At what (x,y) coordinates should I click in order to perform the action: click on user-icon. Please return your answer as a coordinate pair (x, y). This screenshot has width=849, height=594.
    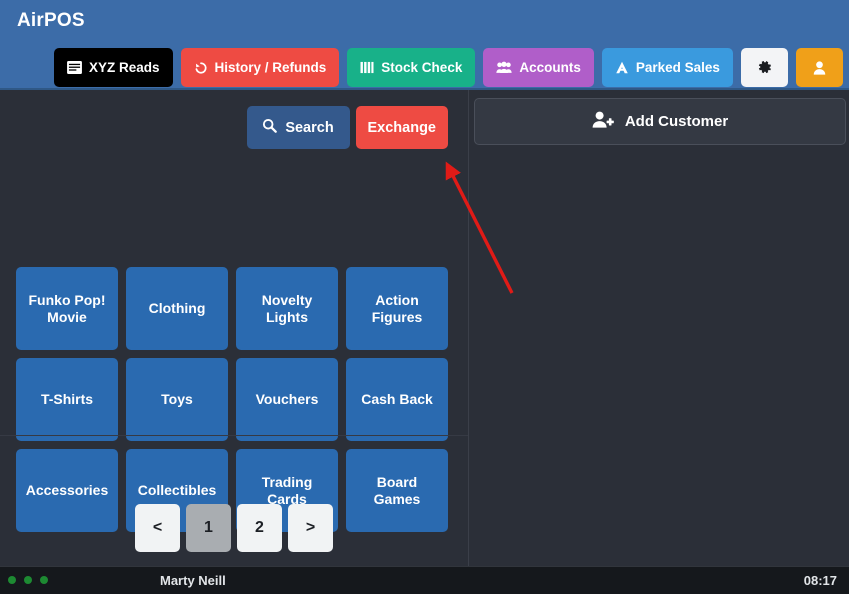
    Looking at the image, I should click on (819, 67).